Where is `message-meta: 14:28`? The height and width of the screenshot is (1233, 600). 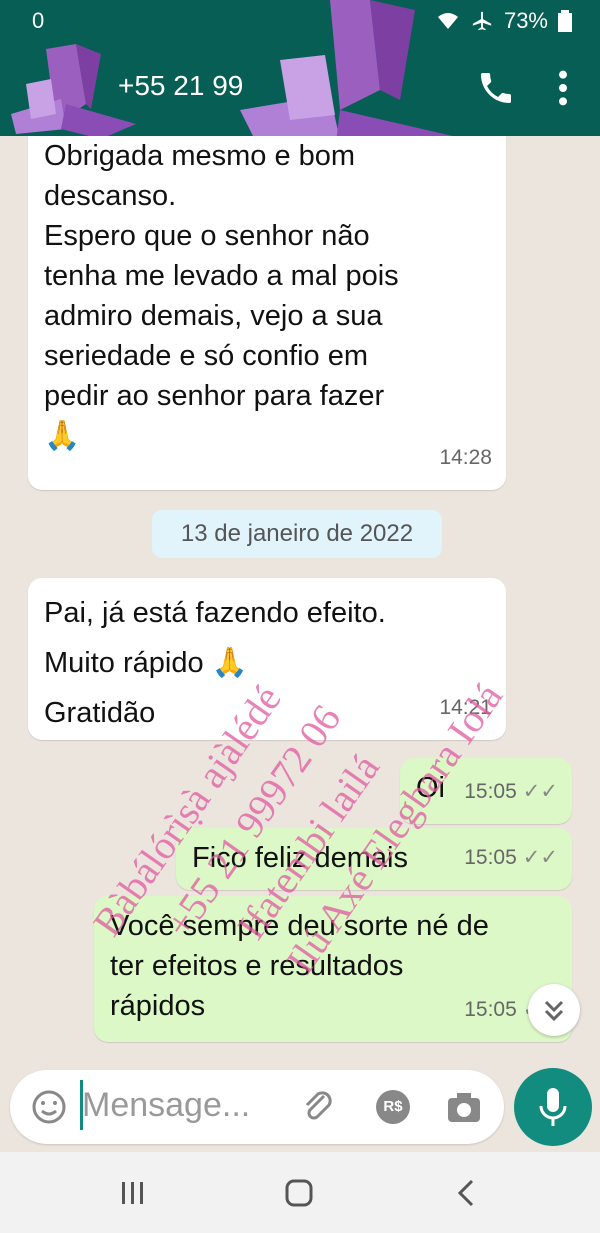 message-meta: 14:28 is located at coordinates (465, 458).